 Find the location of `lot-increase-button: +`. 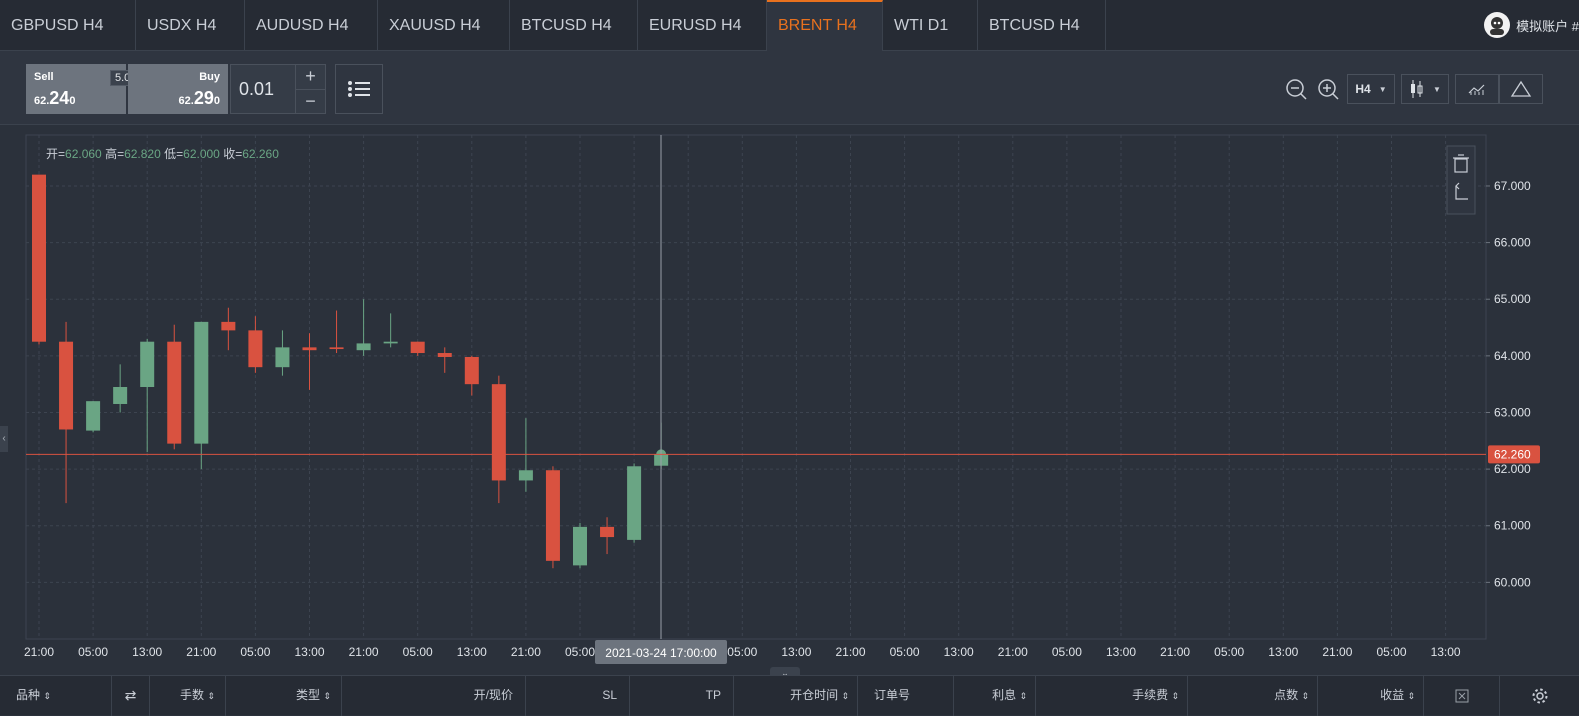

lot-increase-button: + is located at coordinates (310, 77).